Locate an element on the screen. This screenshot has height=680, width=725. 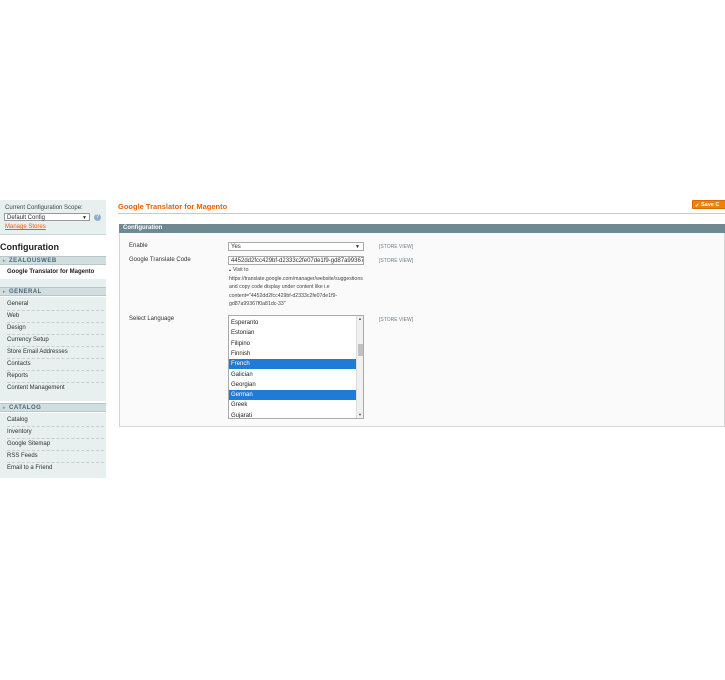
page-title: Google Translator for Magento is located at coordinates (173, 206).